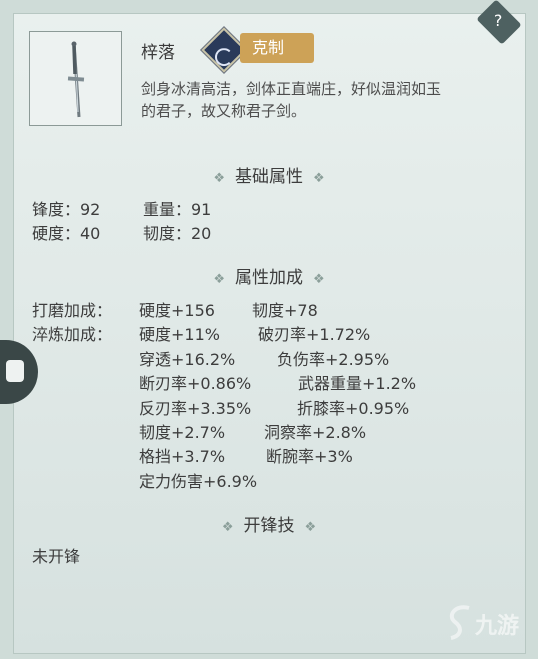  I want to click on temper-stat: 破刃率+1.72%, so click(314, 334).